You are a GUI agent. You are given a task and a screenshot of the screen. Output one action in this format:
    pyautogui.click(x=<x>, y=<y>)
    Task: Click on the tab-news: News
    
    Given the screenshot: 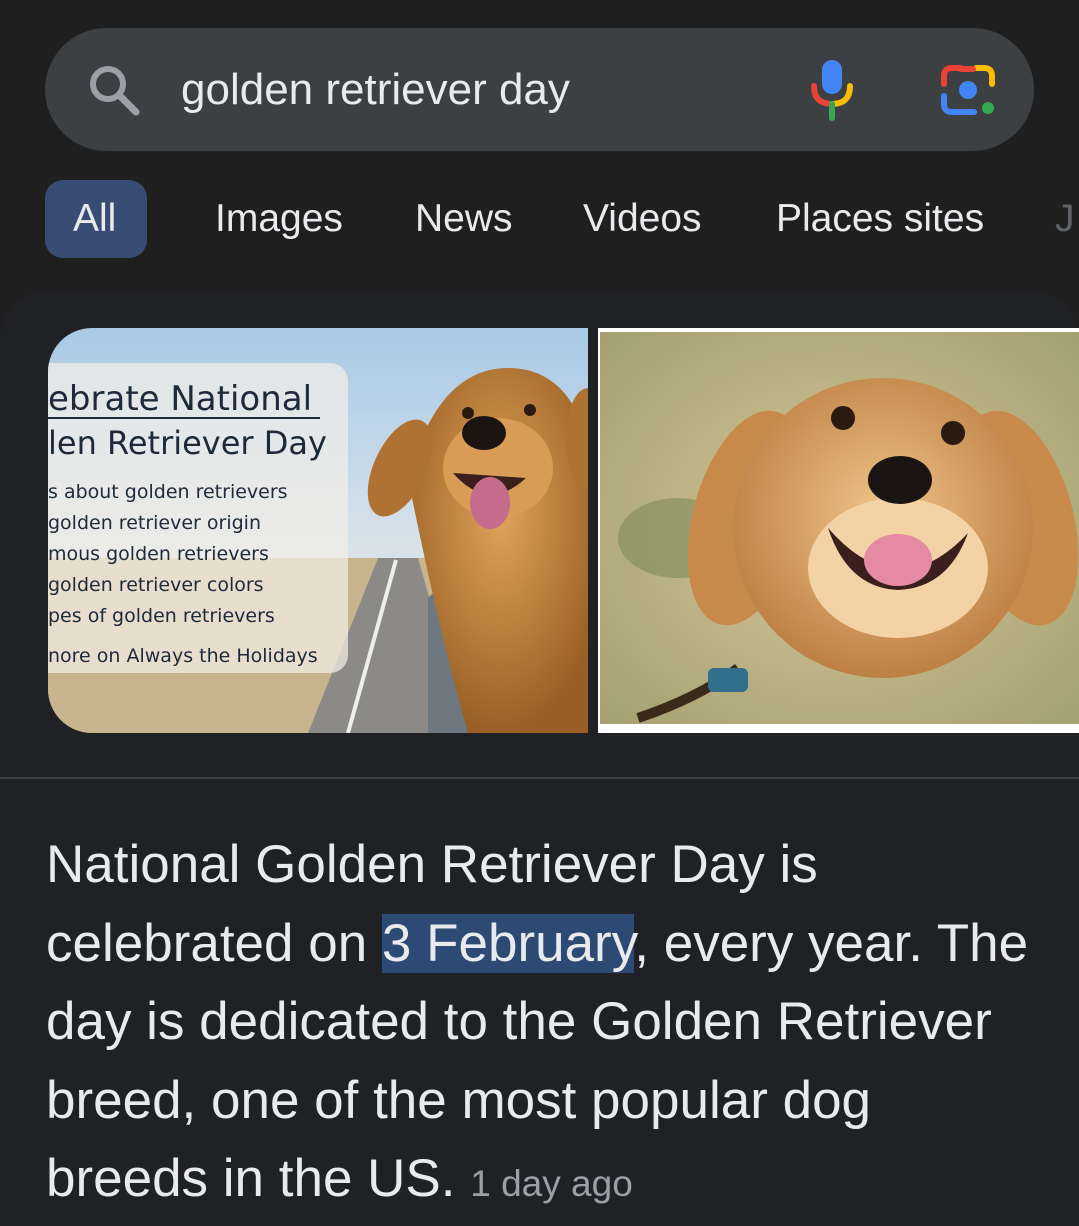 What is the action you would take?
    pyautogui.click(x=464, y=219)
    